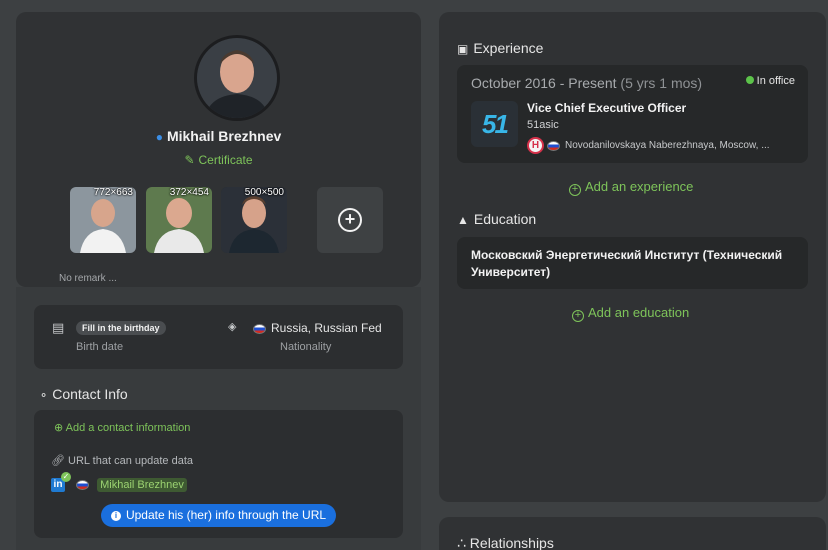 Image resolution: width=828 pixels, height=550 pixels. Describe the element at coordinates (500, 48) in the screenshot. I see `experience-heading: ▣ Experience` at that location.